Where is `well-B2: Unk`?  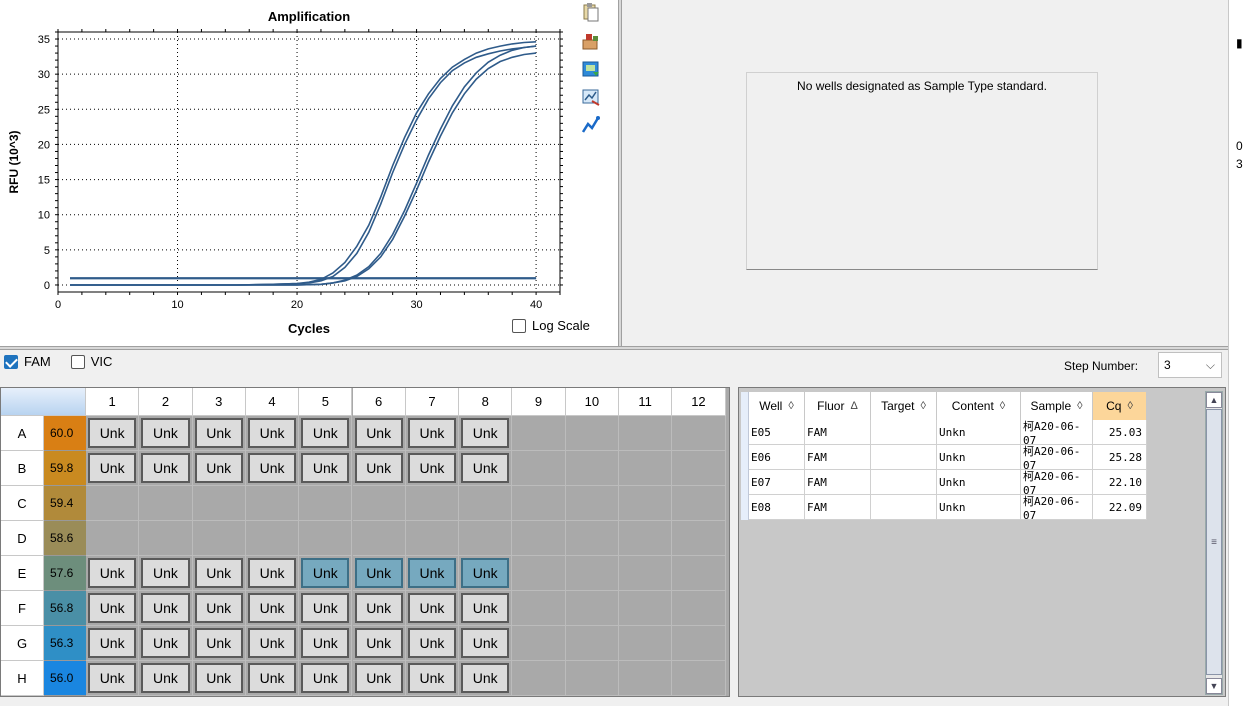
well-B2: Unk is located at coordinates (165, 468).